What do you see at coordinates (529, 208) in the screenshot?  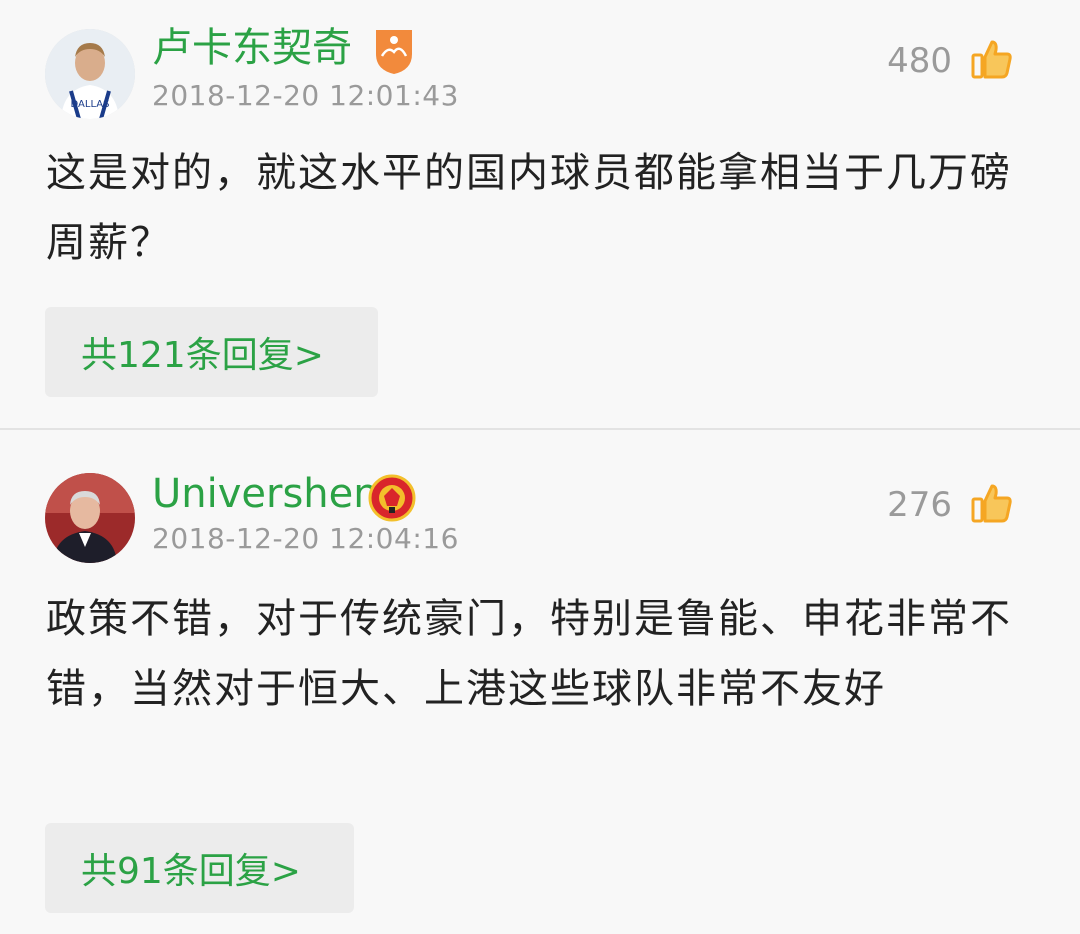 I see `comment-text: 这是对的，就这水平的国内球员都能拿相当于几万磅周薪？` at bounding box center [529, 208].